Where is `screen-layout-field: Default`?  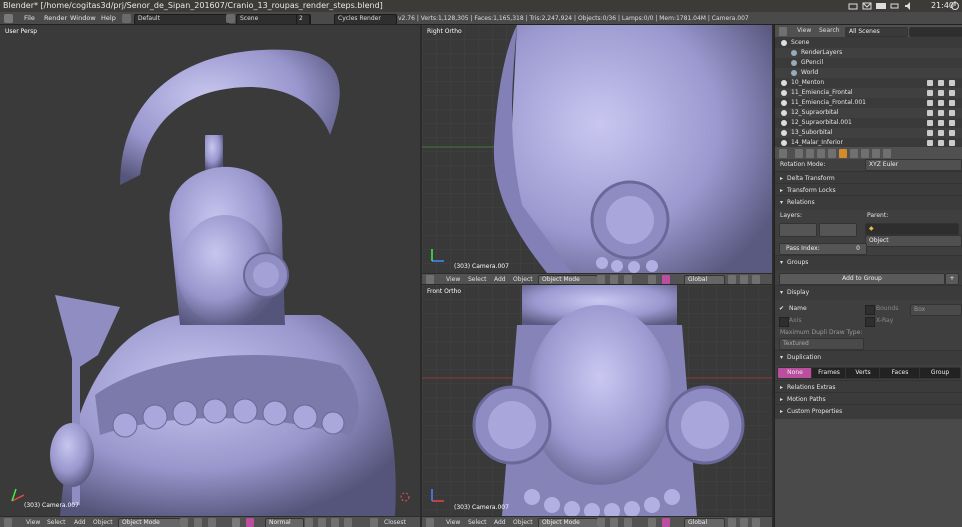 screen-layout-field: Default is located at coordinates (181, 19).